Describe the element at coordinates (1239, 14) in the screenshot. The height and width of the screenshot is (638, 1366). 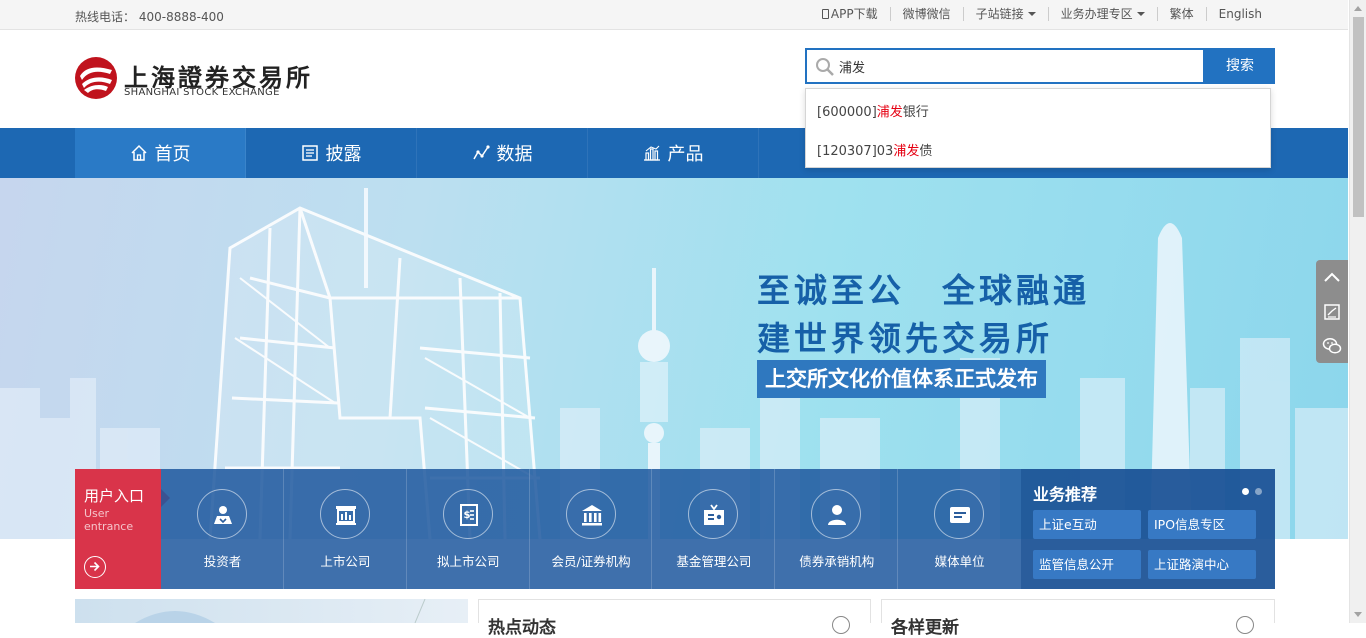
I see `english-link: English` at that location.